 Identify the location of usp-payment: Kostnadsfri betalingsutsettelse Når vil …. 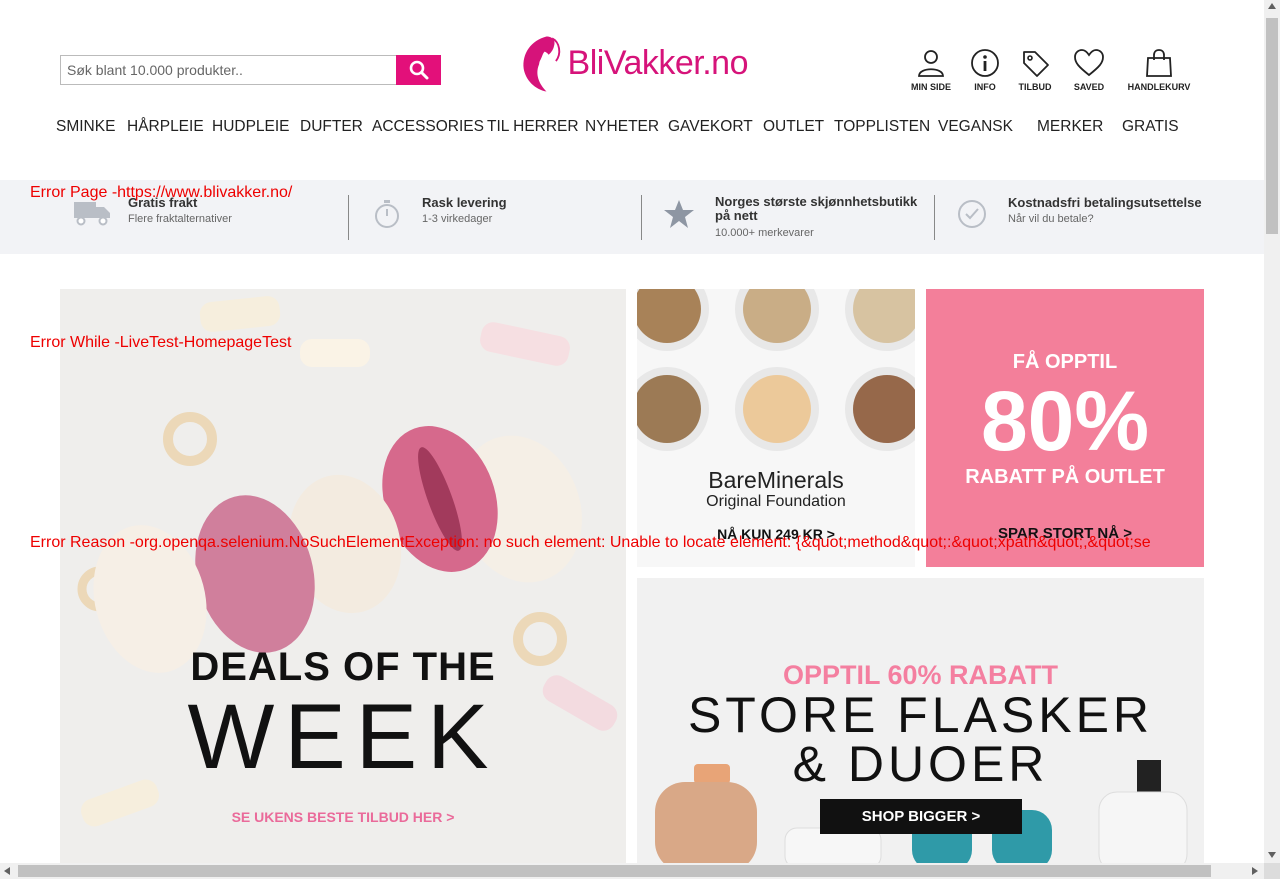
(1086, 217).